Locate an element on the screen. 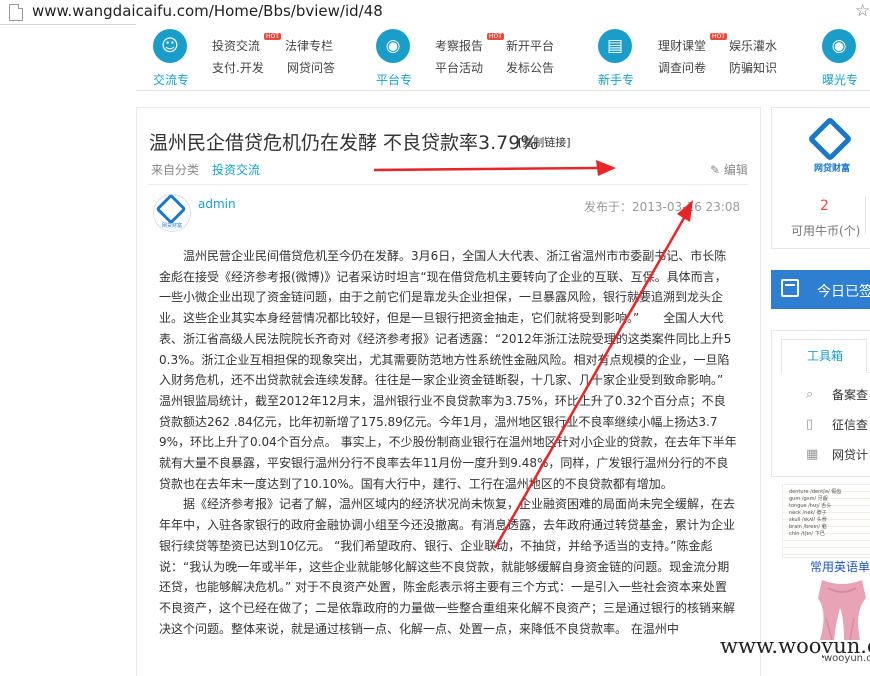 The width and height of the screenshot is (870, 676). sign-label: 今日已签 is located at coordinates (843, 292).